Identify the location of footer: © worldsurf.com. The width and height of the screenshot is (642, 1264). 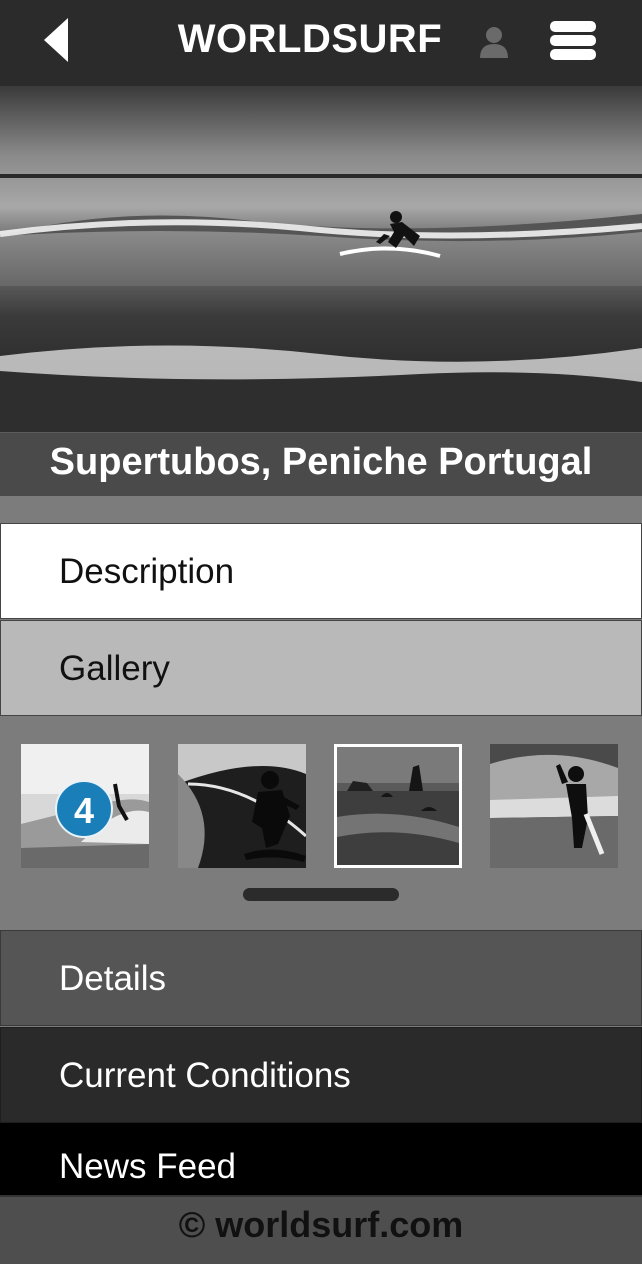
(321, 1229).